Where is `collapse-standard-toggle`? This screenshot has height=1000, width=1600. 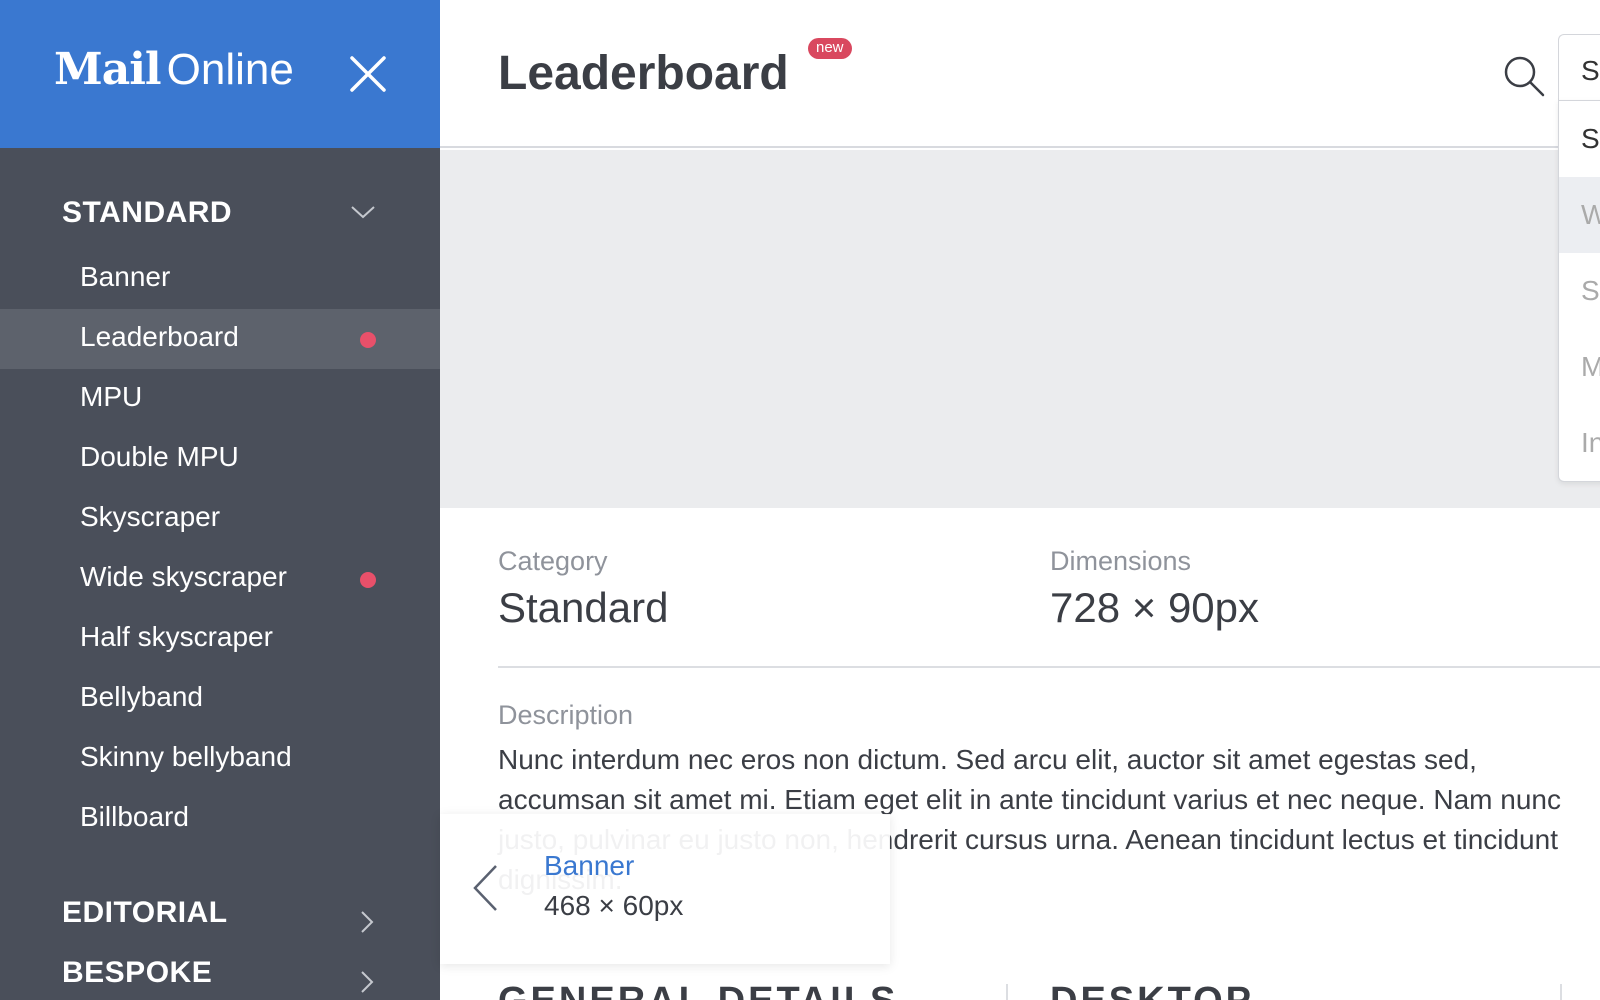 collapse-standard-toggle is located at coordinates (363, 214).